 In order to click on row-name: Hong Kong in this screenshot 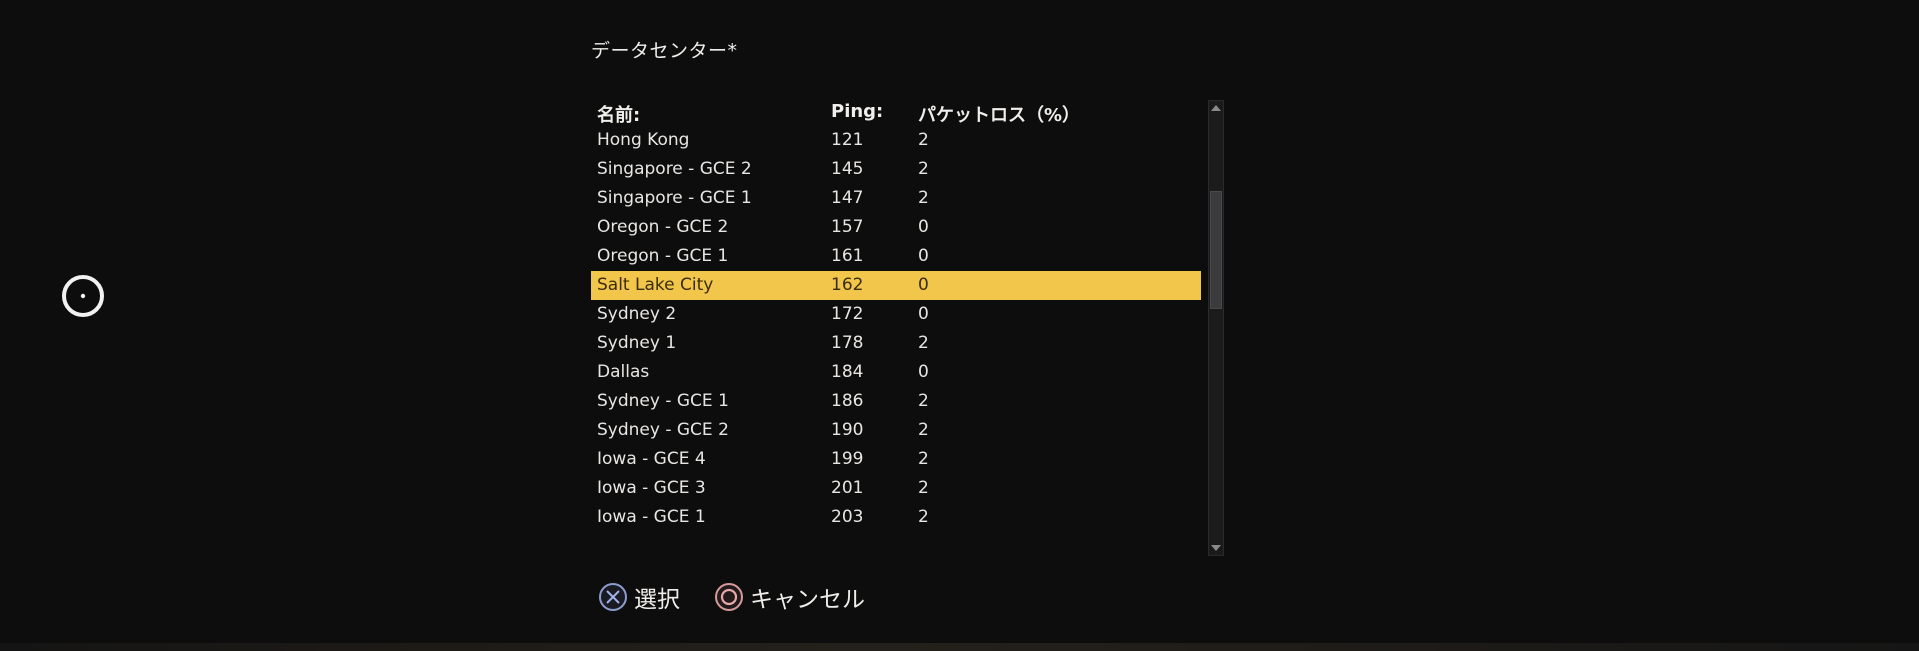, I will do `click(643, 140)`.